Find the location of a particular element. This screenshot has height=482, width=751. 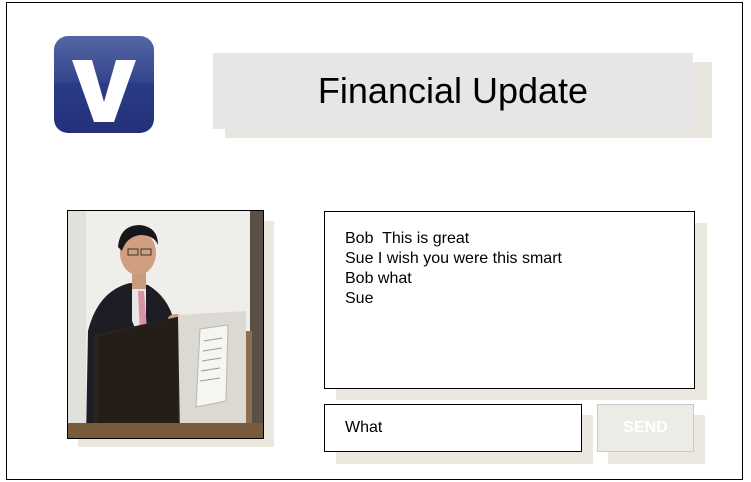

page-title: Financial Update is located at coordinates (453, 90).